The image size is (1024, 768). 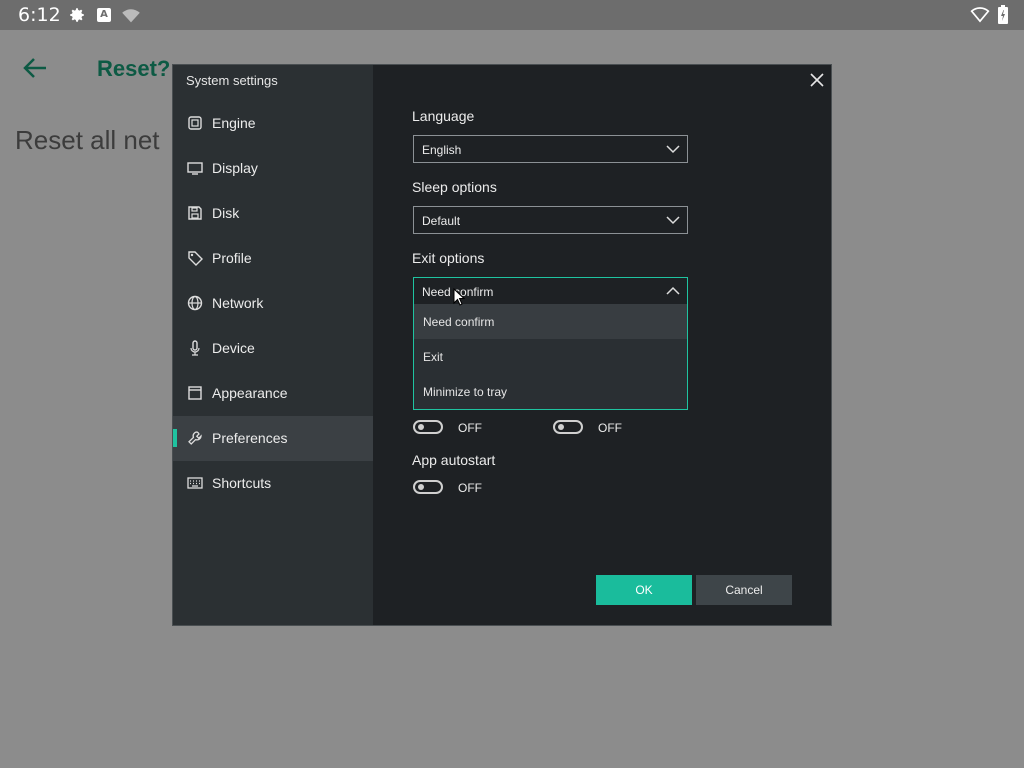 What do you see at coordinates (242, 483) in the screenshot?
I see `sidebar-item-label: Shortcuts` at bounding box center [242, 483].